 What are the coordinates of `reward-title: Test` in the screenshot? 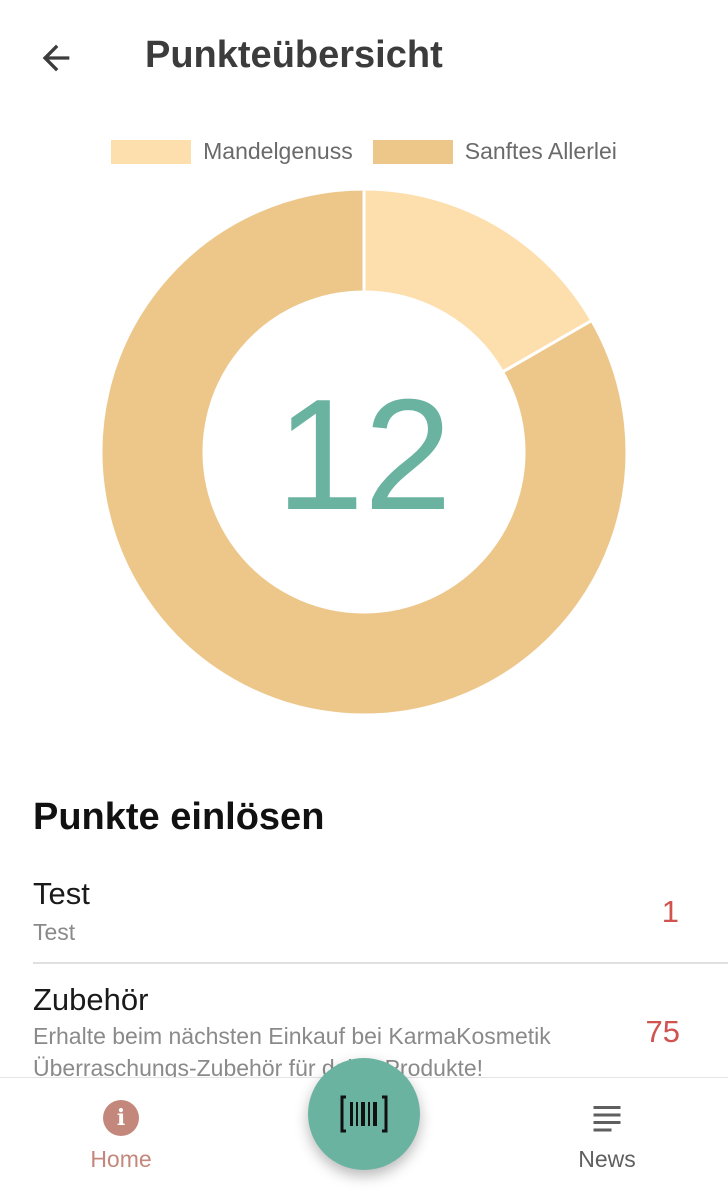 It's located at (61, 893).